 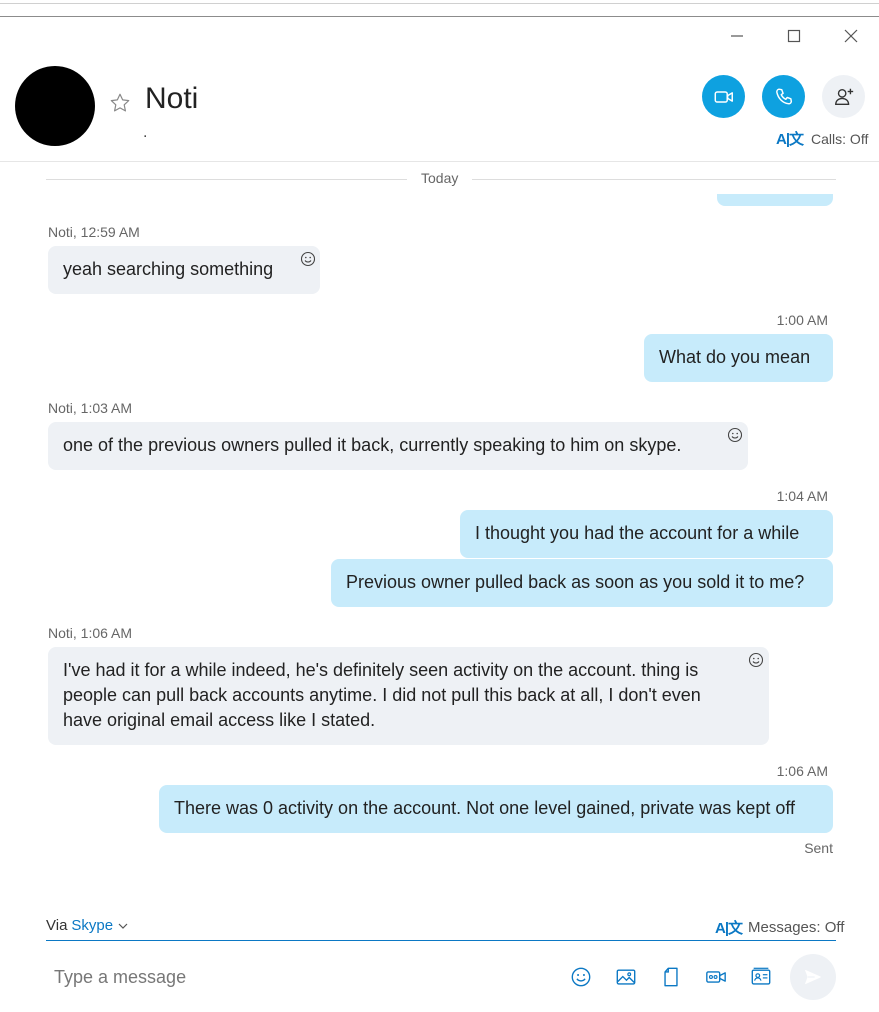 I want to click on star-icon, so click(x=120, y=102).